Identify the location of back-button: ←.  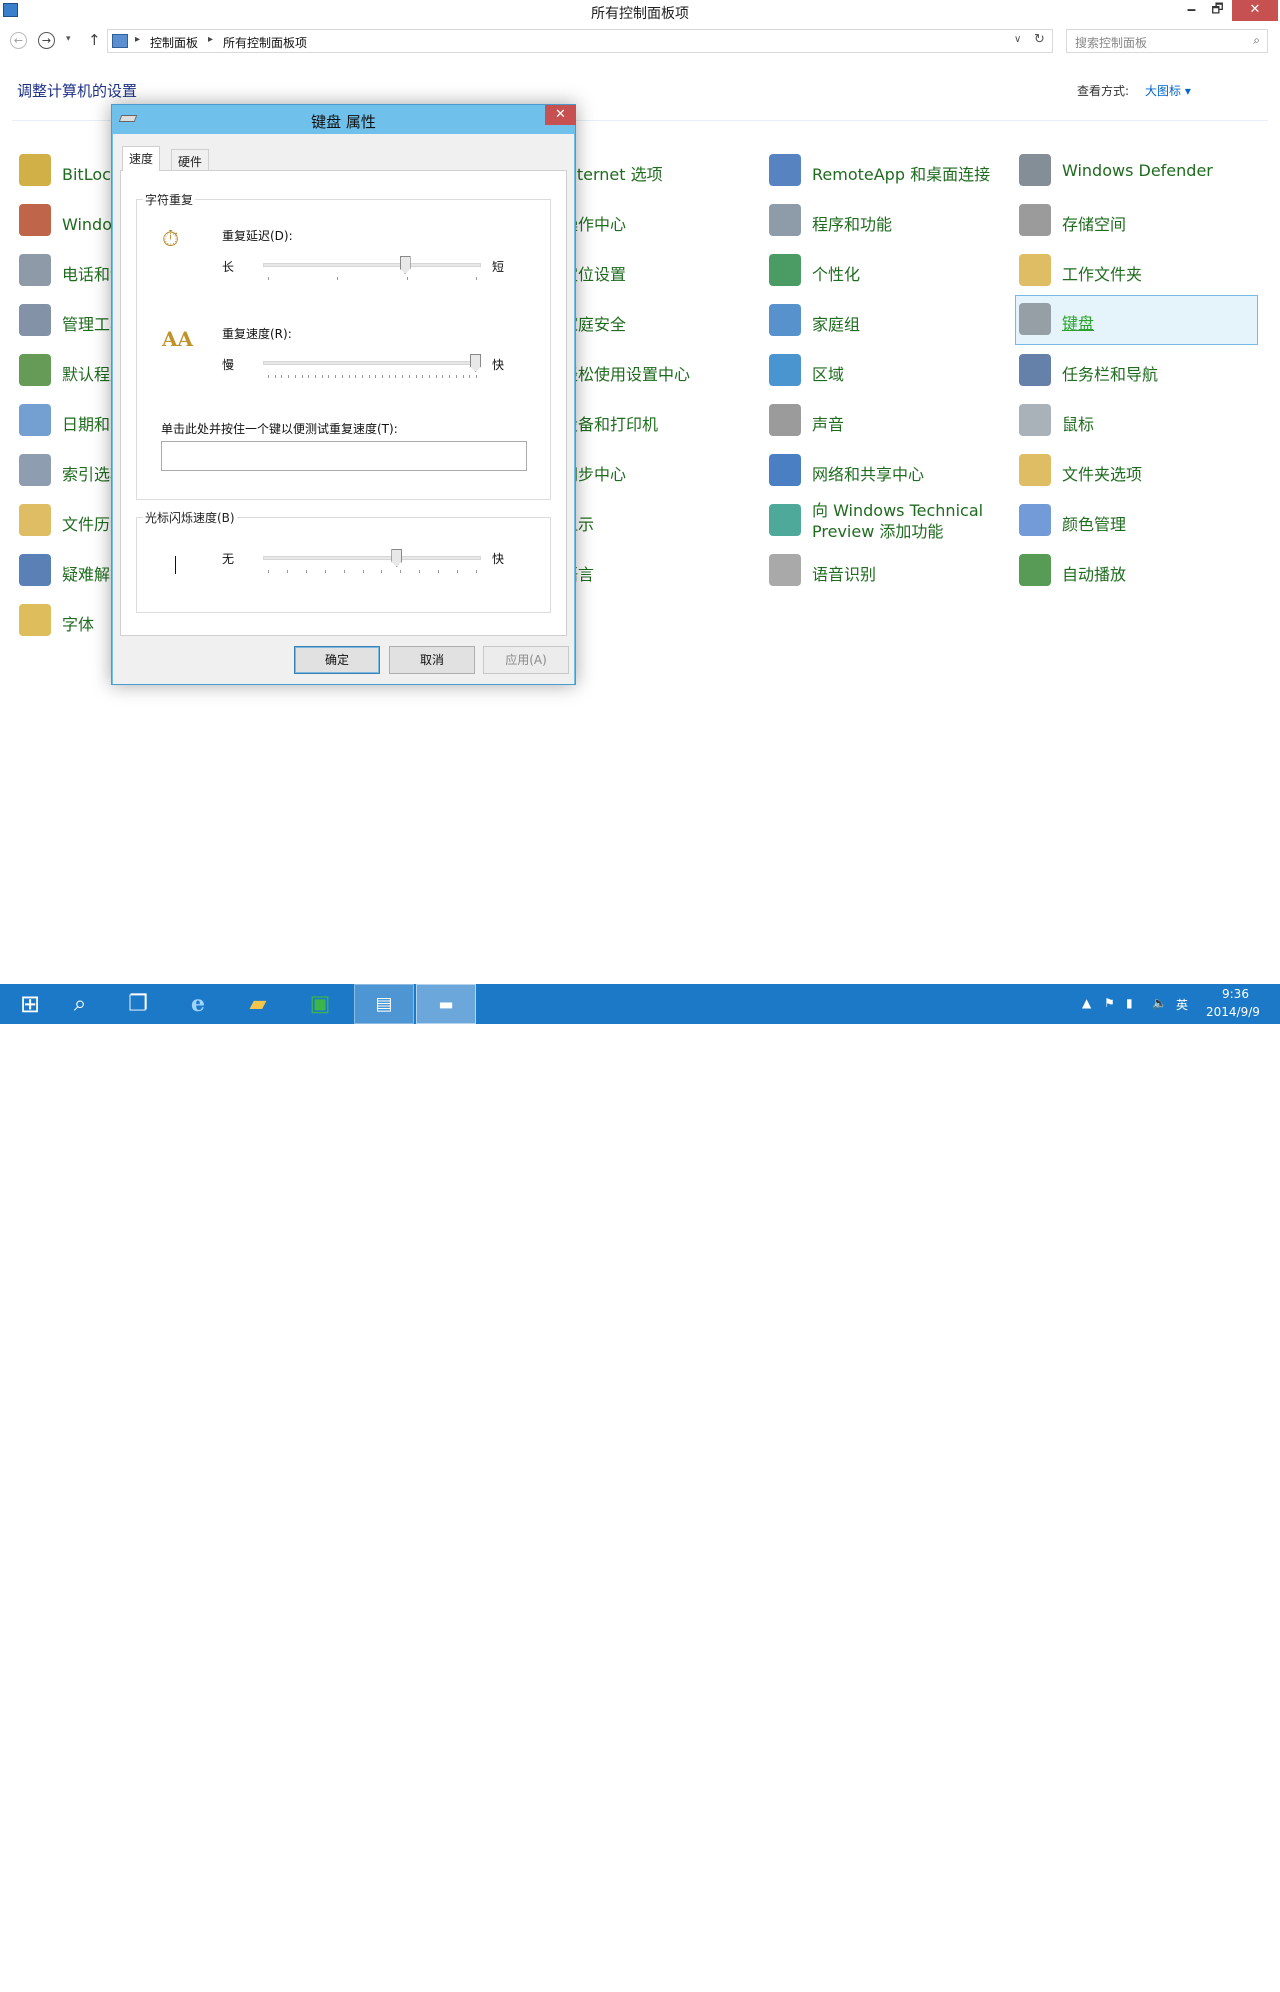
(18, 40).